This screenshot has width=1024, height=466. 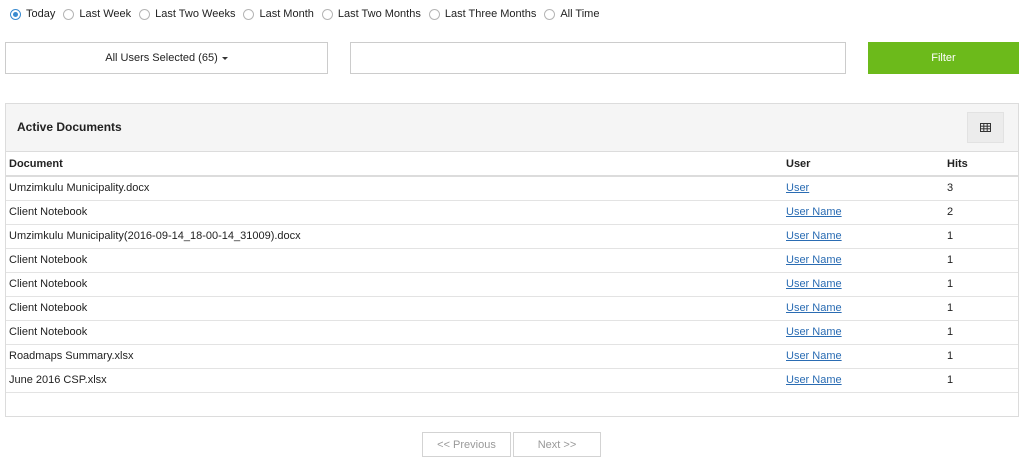 I want to click on radio-last-month, so click(x=249, y=14).